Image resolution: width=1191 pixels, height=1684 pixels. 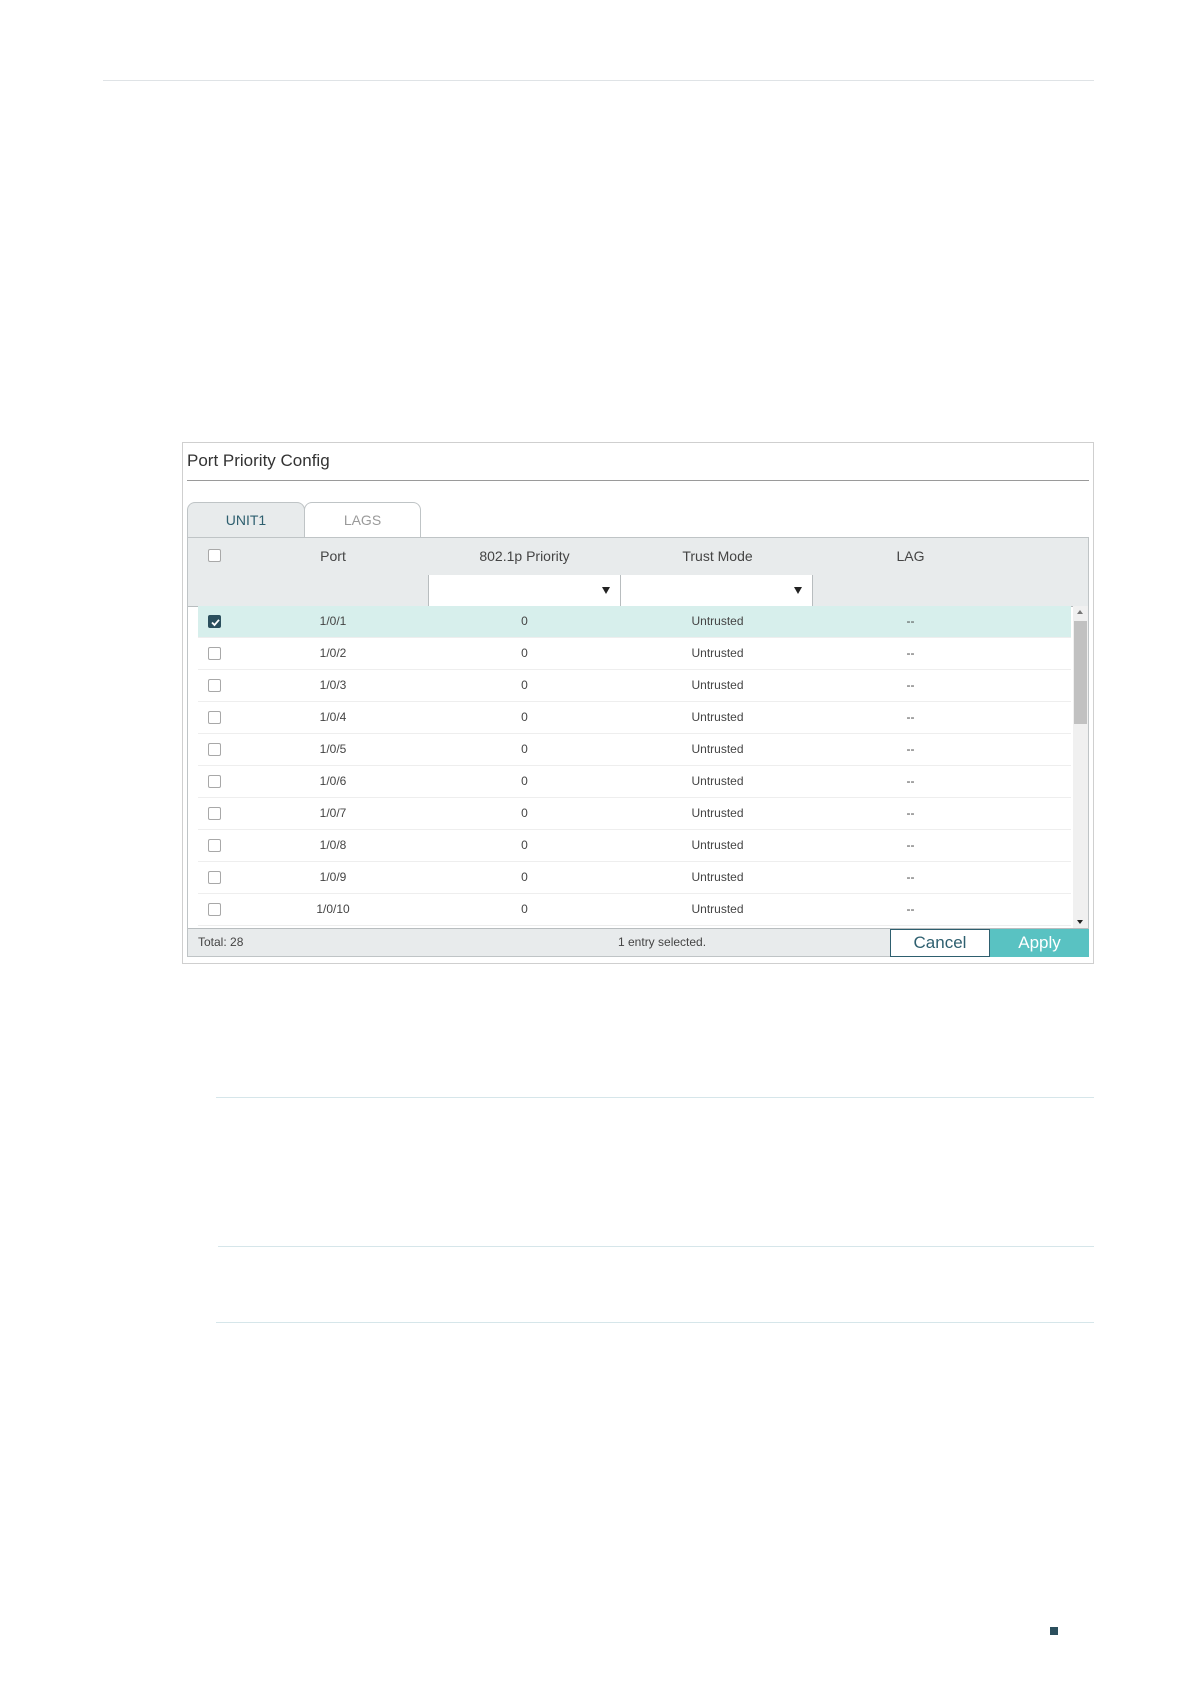 What do you see at coordinates (524, 556) in the screenshot?
I see `column-header-priority: 802.1p Priority` at bounding box center [524, 556].